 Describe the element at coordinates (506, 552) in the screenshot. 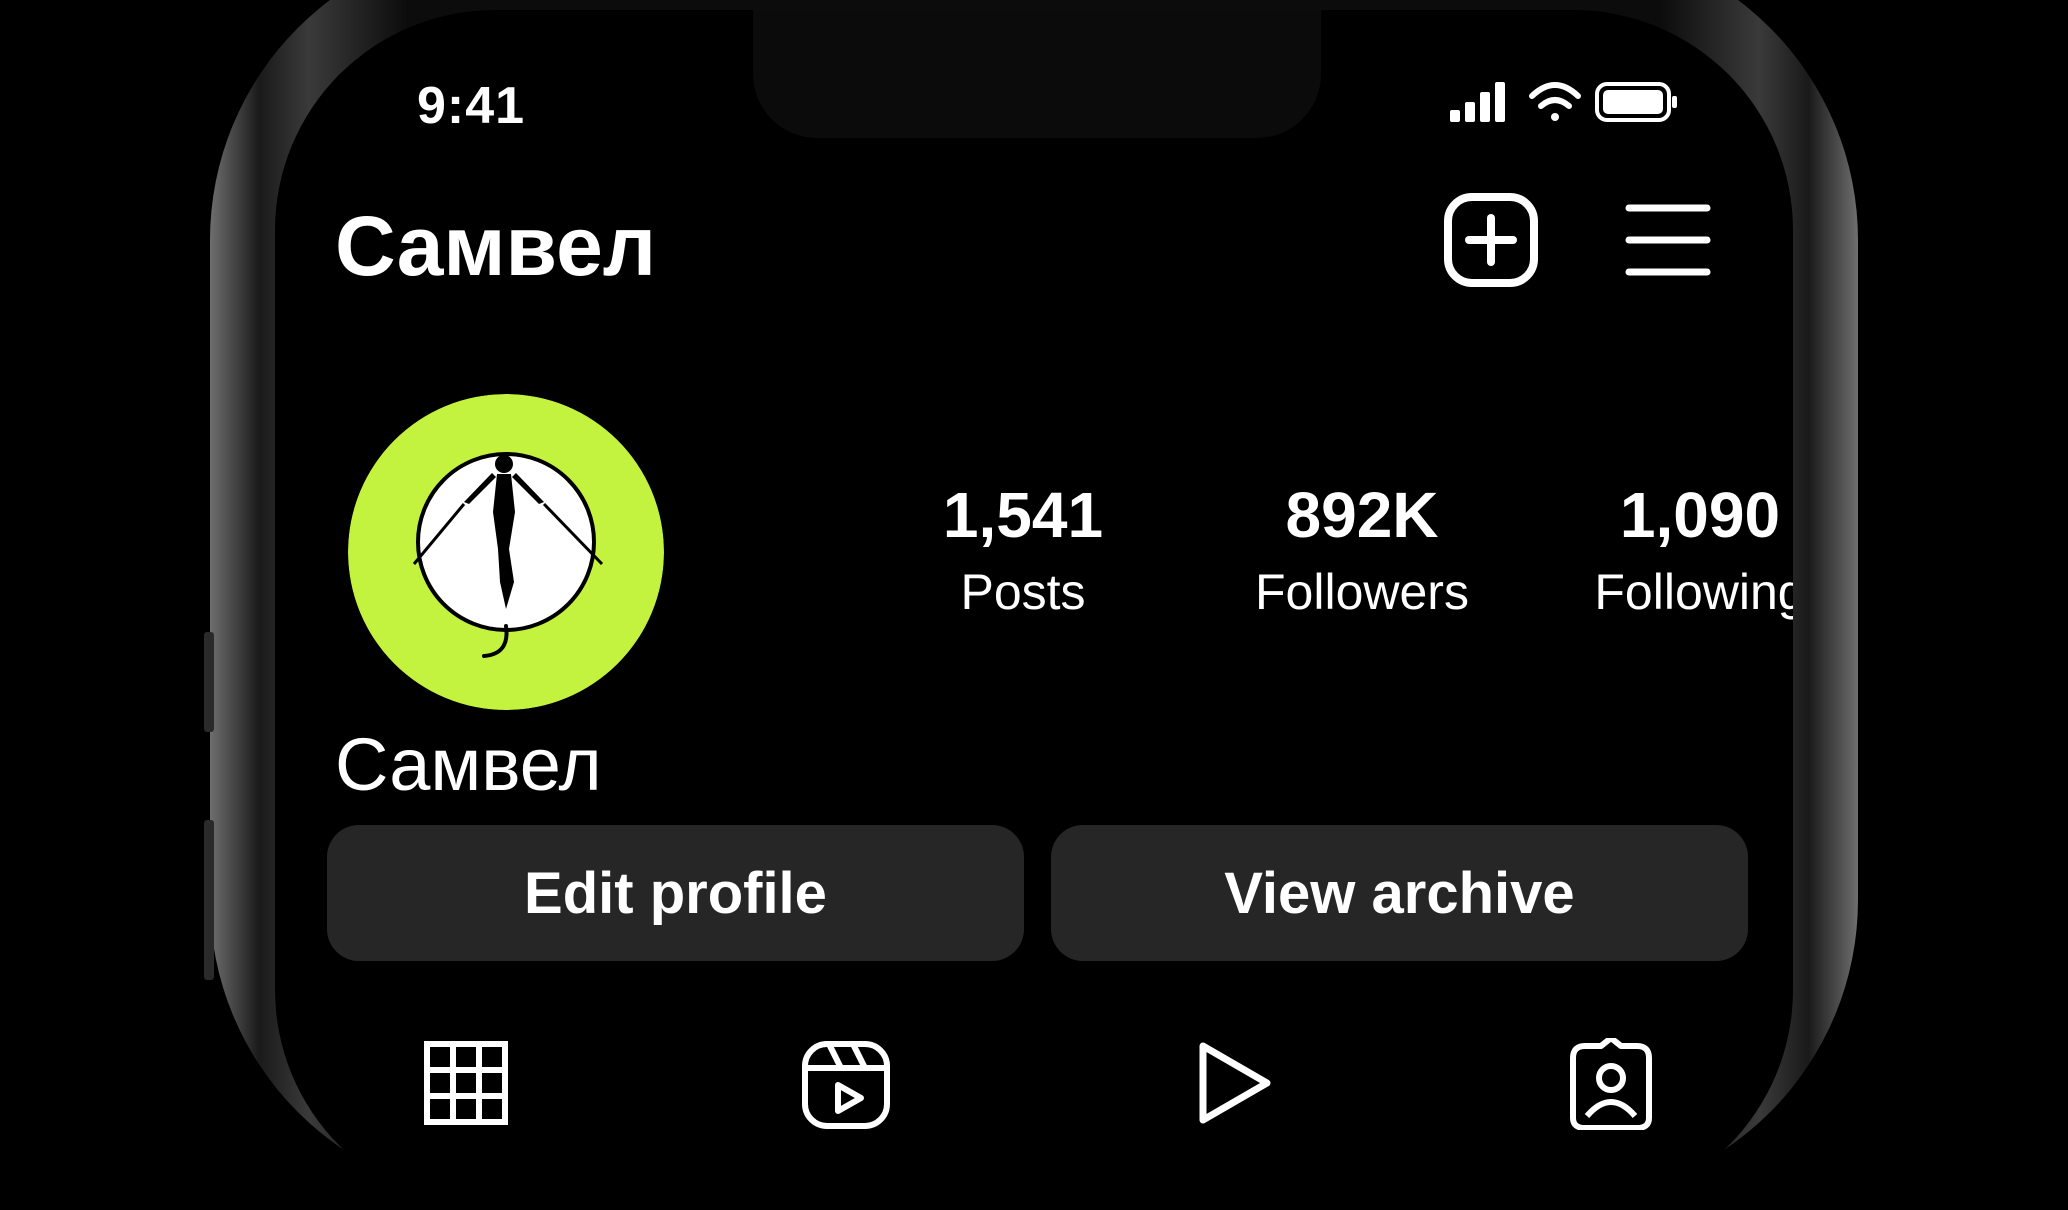

I see `avatar` at that location.